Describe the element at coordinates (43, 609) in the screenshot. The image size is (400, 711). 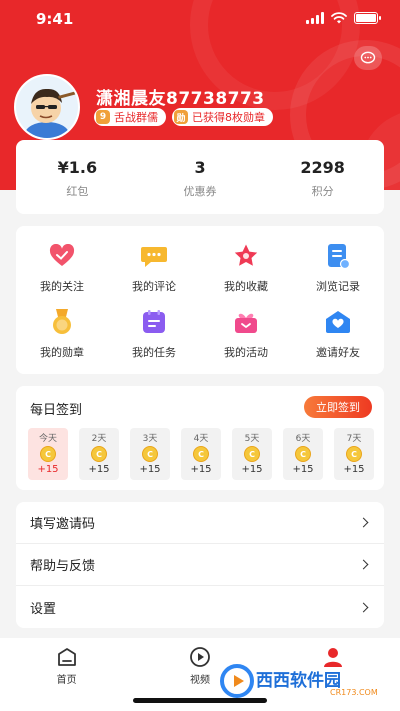
I see `menu-label: 设置` at that location.